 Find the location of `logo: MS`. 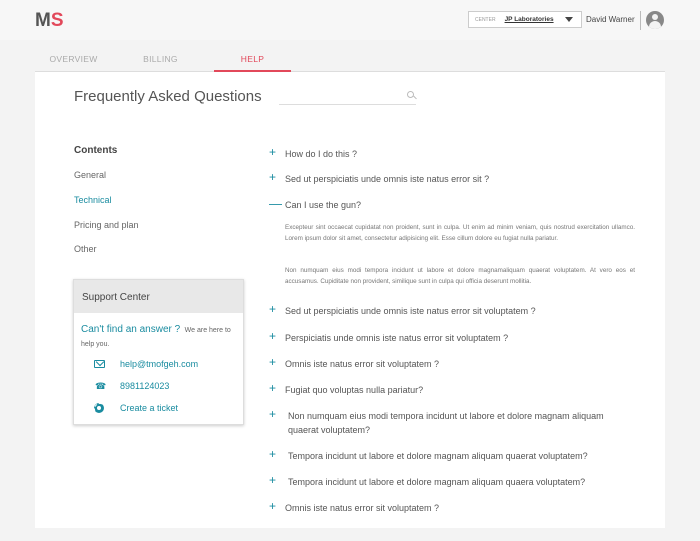

logo: MS is located at coordinates (49, 21).